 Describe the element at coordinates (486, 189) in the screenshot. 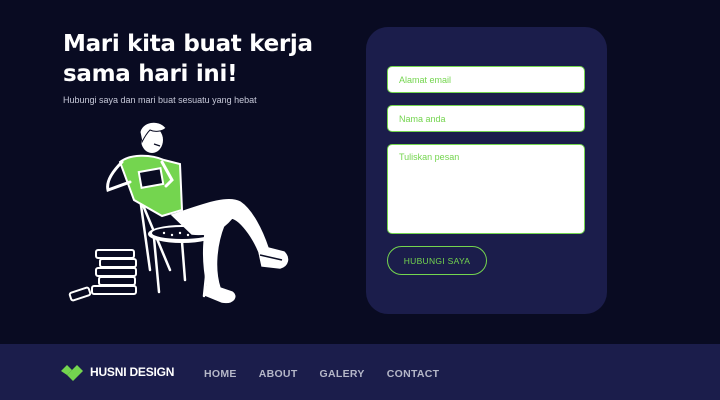

I see `message-field` at that location.